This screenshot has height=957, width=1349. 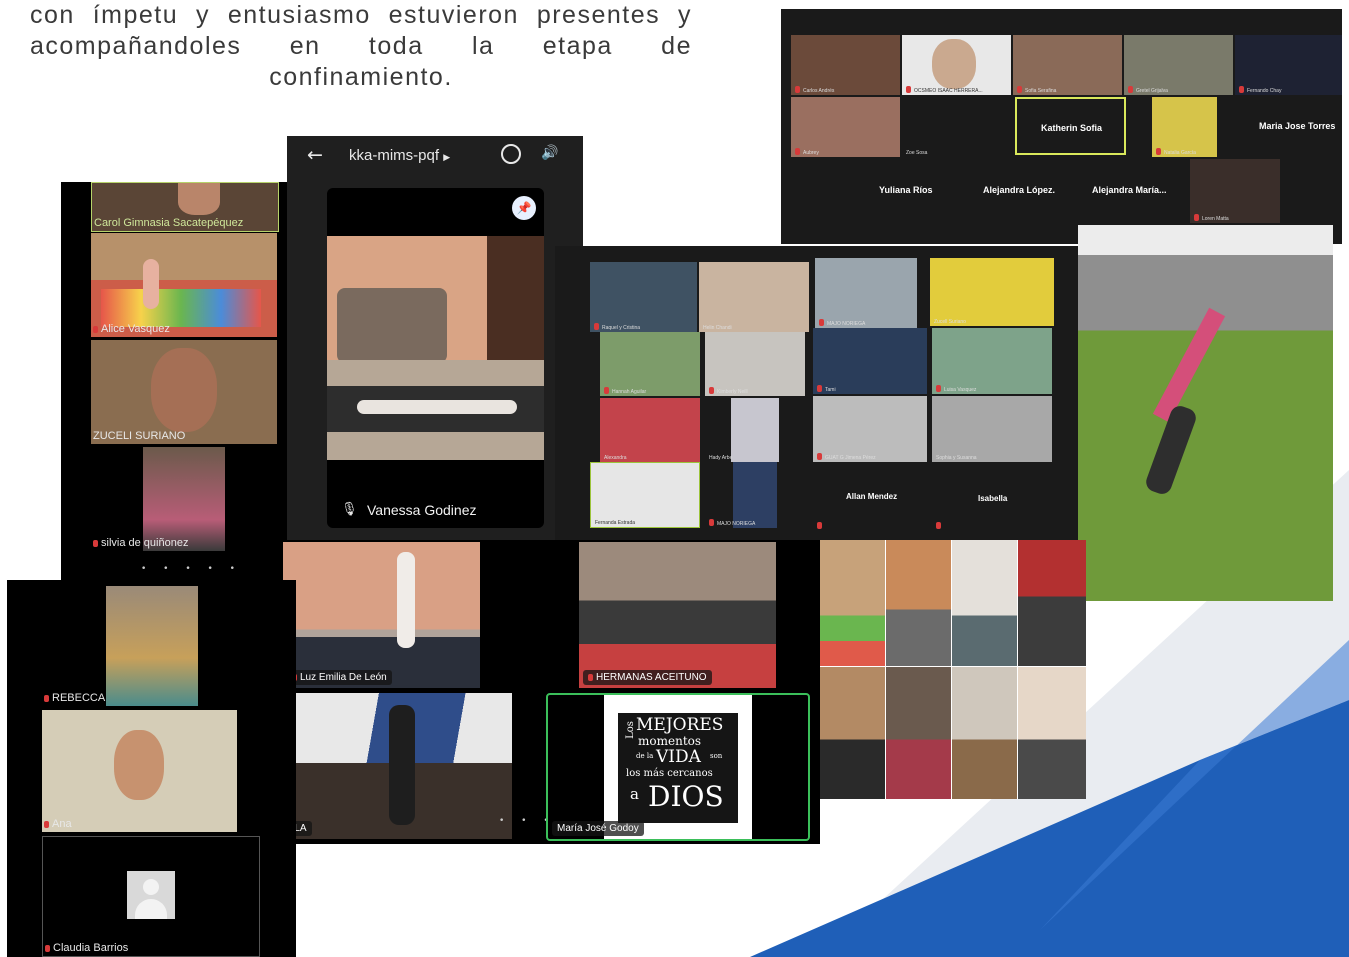 I want to click on participant-tile: Zucell Suriano, so click(x=992, y=292).